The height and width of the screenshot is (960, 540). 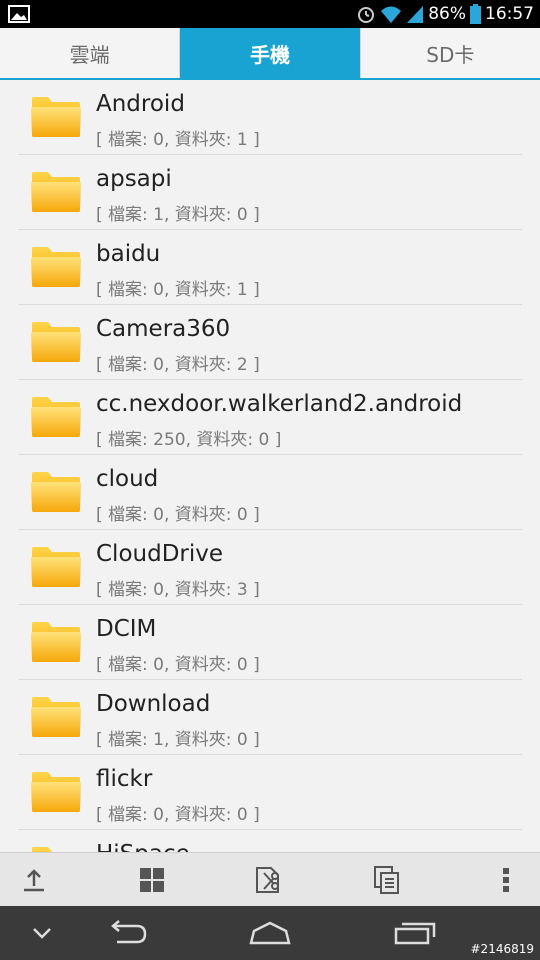 What do you see at coordinates (90, 53) in the screenshot?
I see `tab-cloud: 雲端` at bounding box center [90, 53].